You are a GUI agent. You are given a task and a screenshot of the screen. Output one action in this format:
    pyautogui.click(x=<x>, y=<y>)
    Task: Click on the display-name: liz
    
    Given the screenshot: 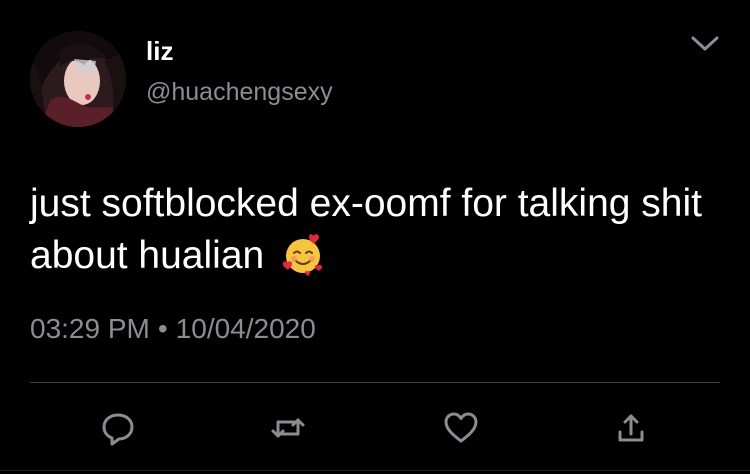 What is the action you would take?
    pyautogui.click(x=159, y=51)
    